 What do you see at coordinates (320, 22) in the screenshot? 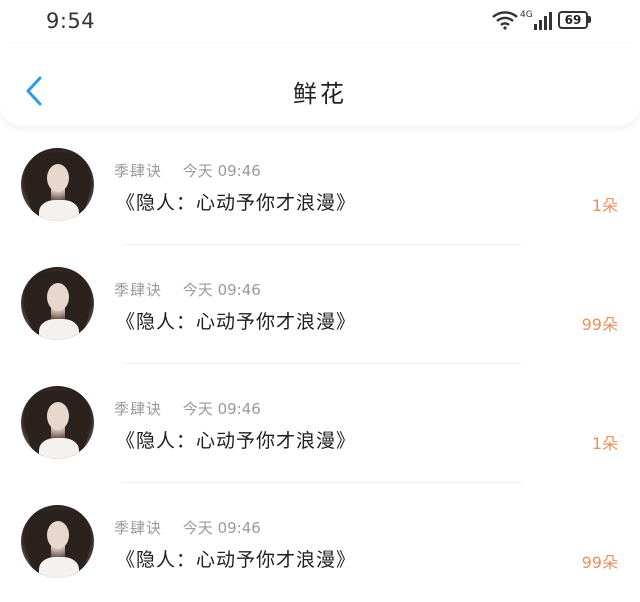
I see `status-bar: 9:54 4G 69` at bounding box center [320, 22].